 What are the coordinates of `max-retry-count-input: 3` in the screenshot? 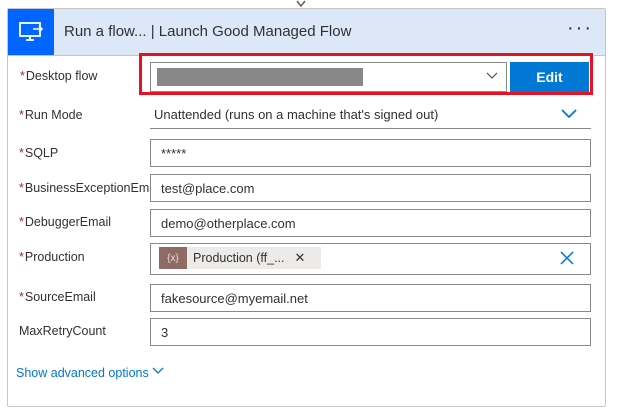 It's located at (370, 332).